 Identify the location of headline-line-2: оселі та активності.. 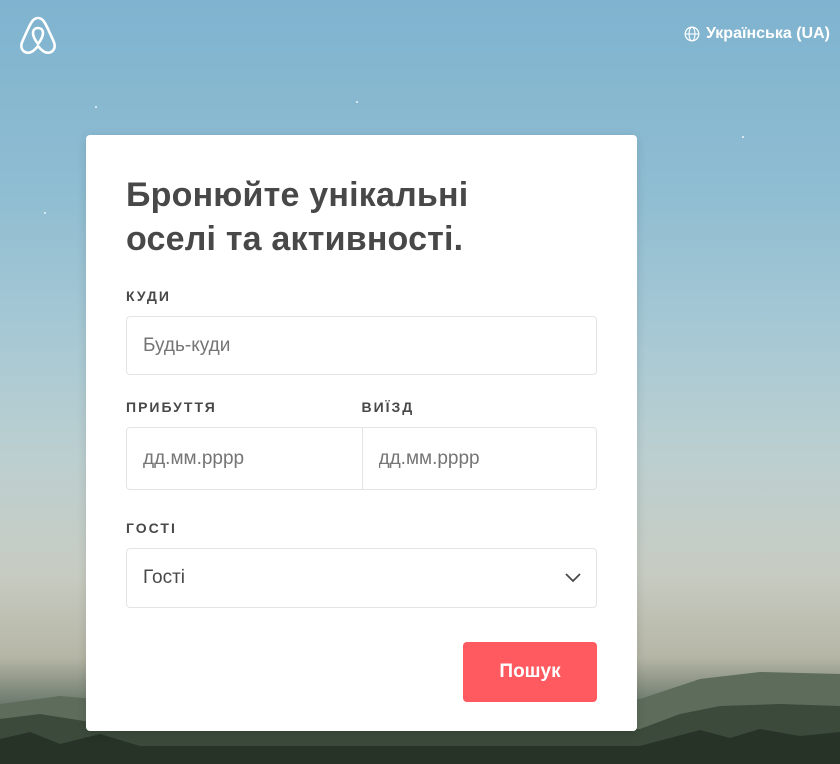
(295, 239).